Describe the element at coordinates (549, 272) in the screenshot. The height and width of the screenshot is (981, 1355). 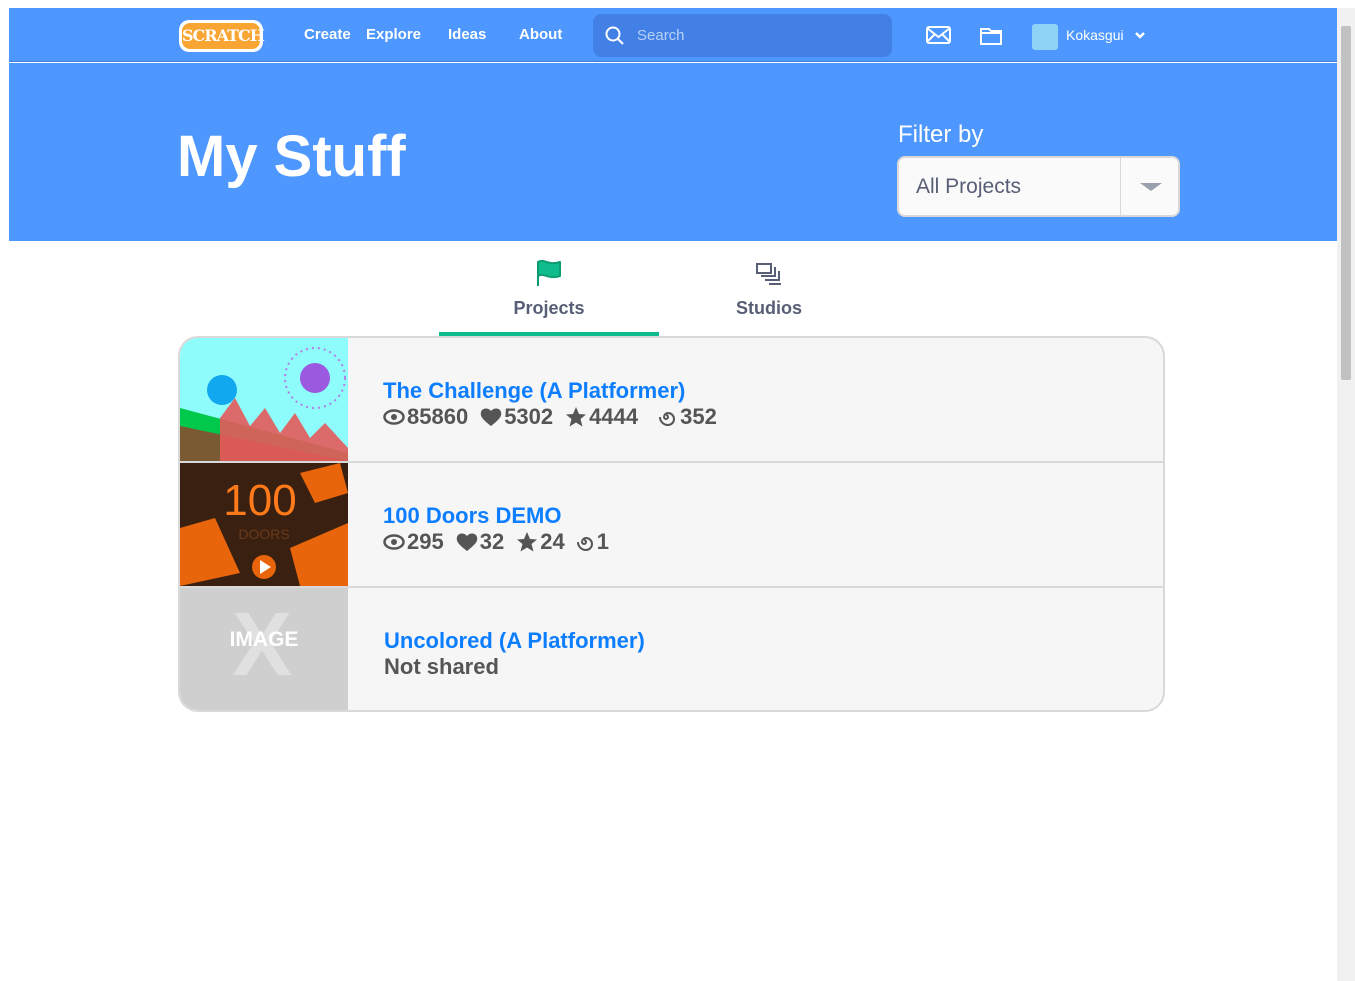
I see `flag-icon` at that location.